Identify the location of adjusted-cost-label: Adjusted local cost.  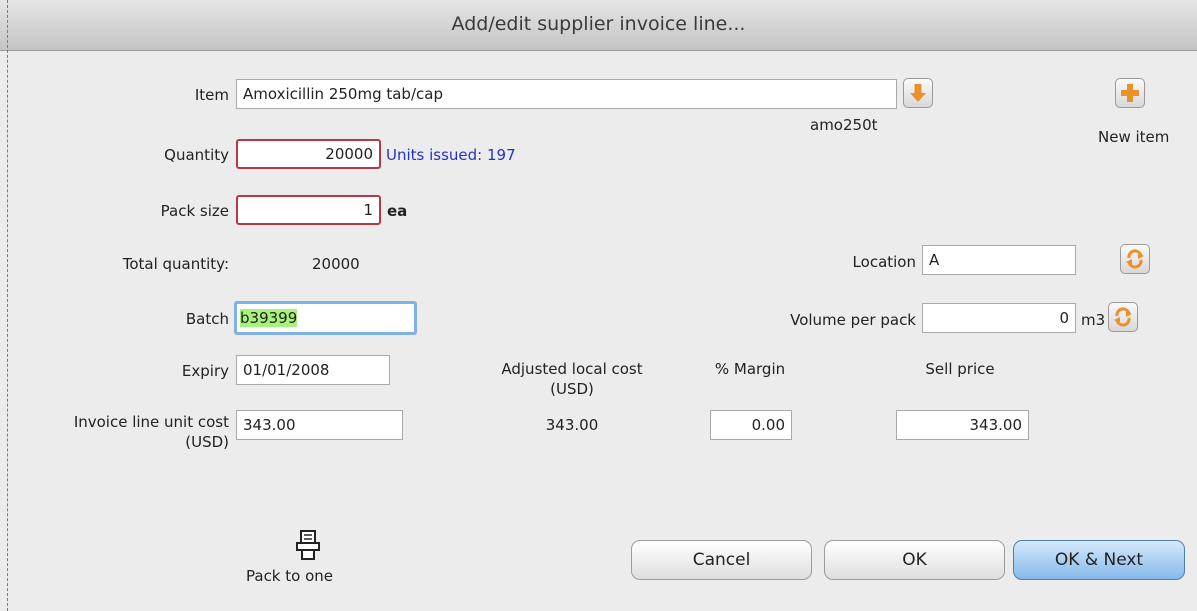
(572, 369).